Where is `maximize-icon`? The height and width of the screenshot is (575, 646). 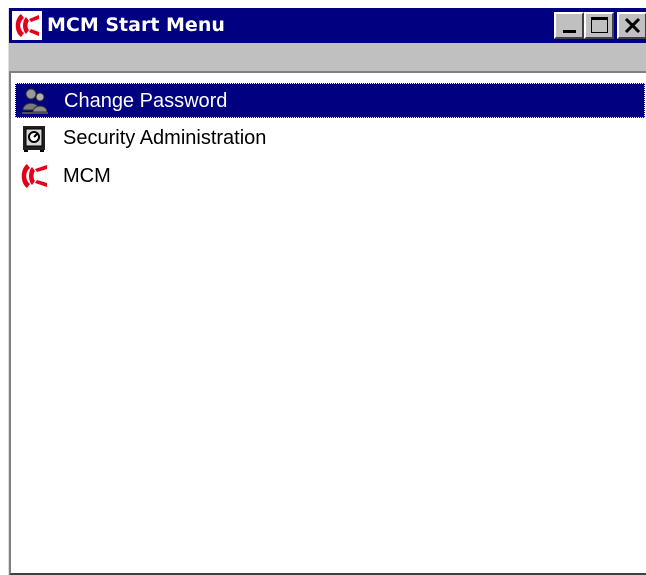 maximize-icon is located at coordinates (599, 25).